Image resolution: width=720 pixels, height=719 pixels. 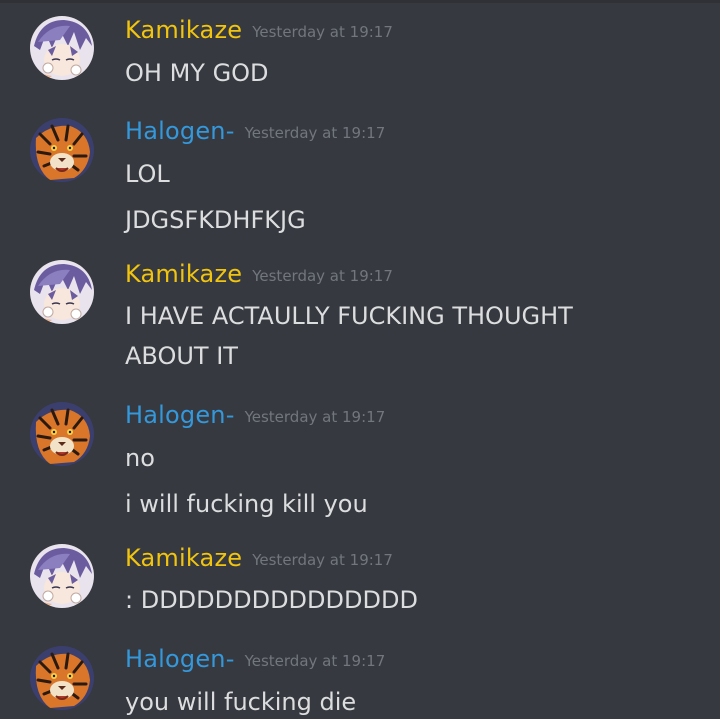 What do you see at coordinates (271, 600) in the screenshot?
I see `message-text: : DDDDDDDDDDDDDDD` at bounding box center [271, 600].